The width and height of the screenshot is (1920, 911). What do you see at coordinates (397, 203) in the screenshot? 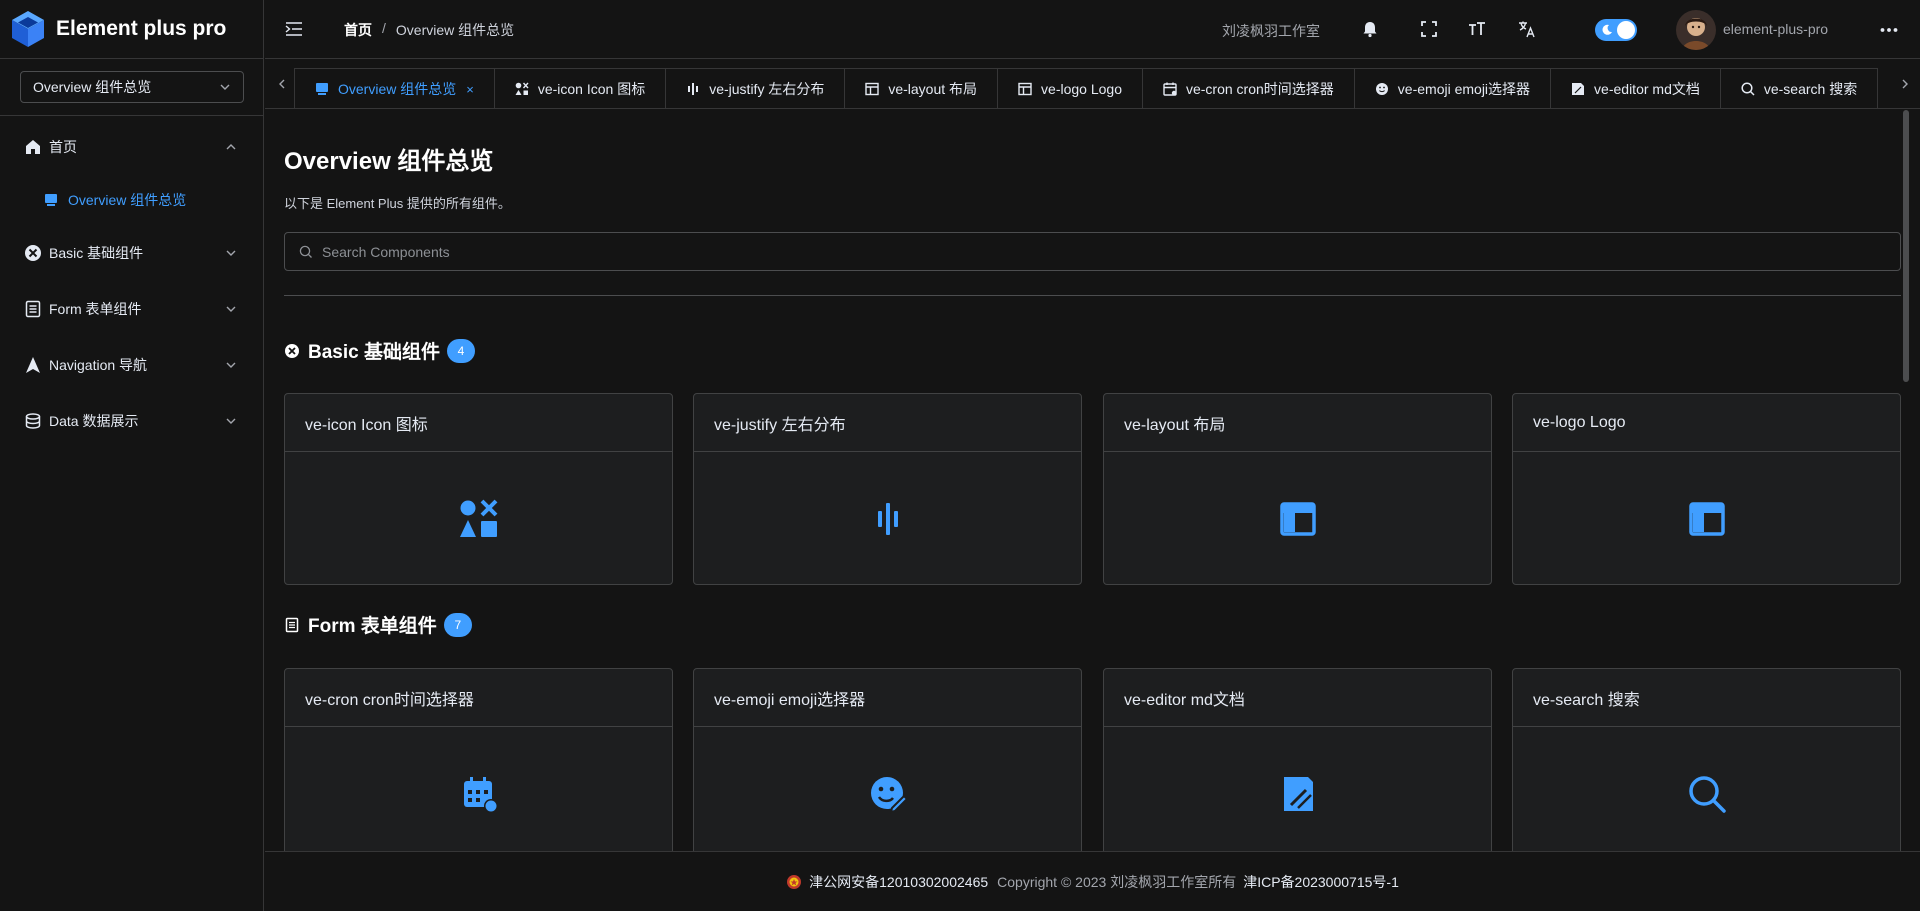
I see `page-description: 以下是 Element Plus 提供的所有组件。` at bounding box center [397, 203].